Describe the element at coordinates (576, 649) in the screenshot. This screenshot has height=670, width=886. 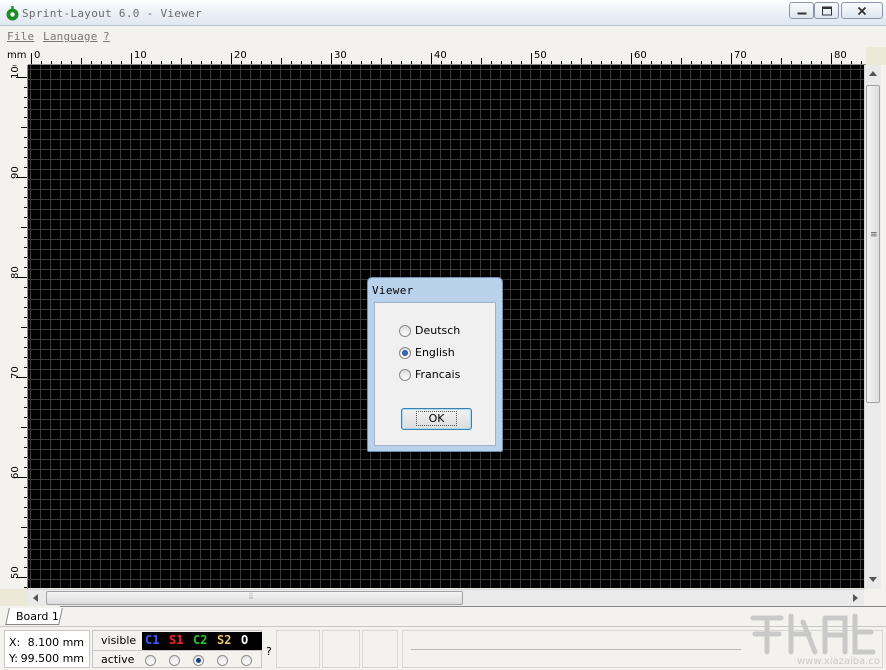
I see `status-message-line` at that location.